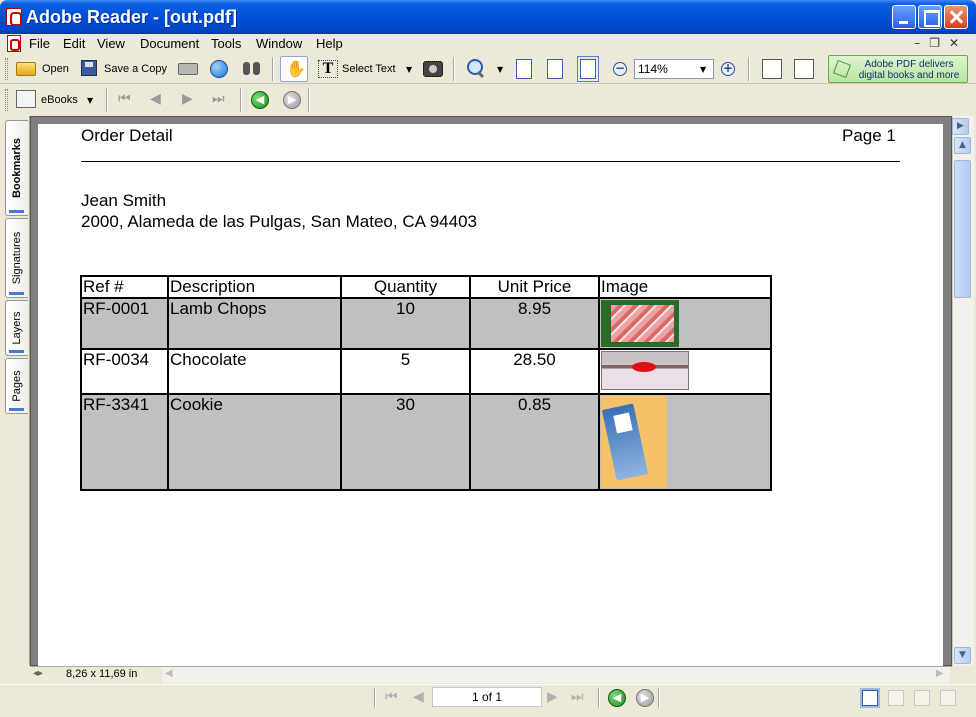 The image size is (976, 717). What do you see at coordinates (26, 99) in the screenshot?
I see `ebooks-icon` at bounding box center [26, 99].